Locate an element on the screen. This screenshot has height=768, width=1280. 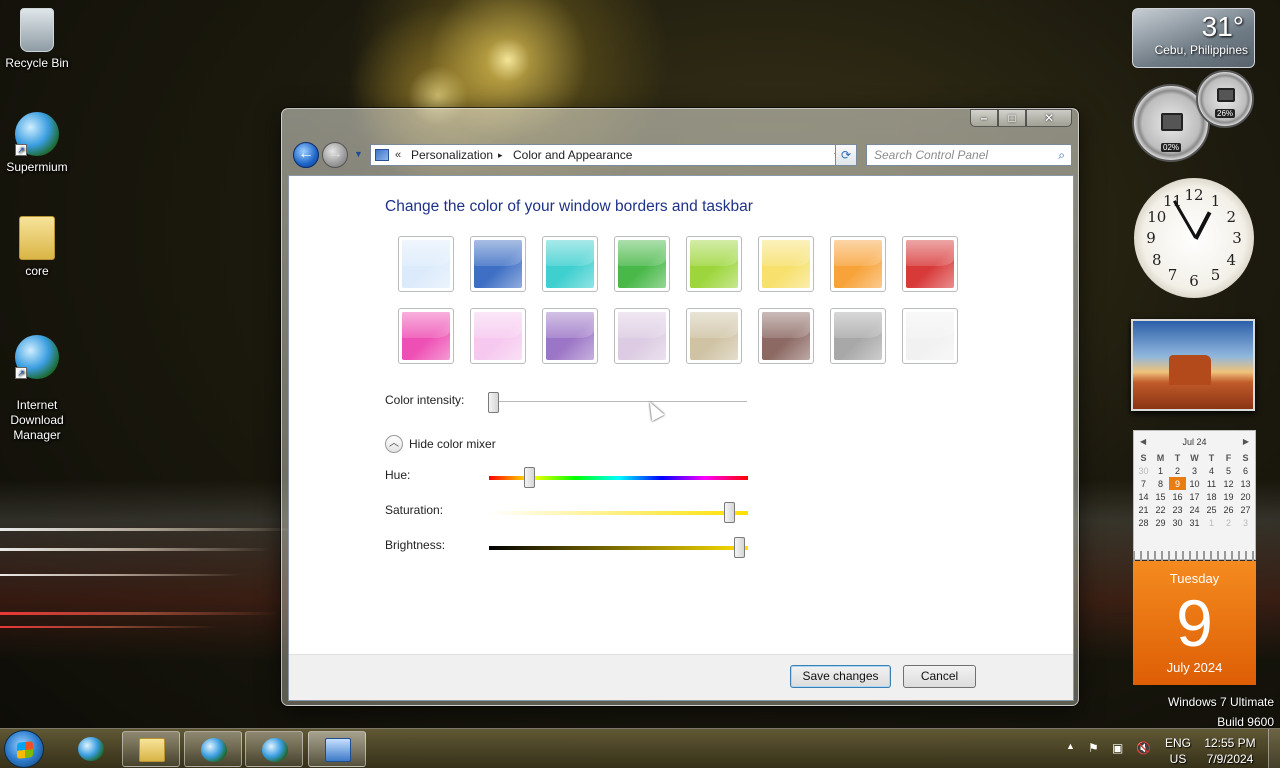
desktop-icon-core-folder: core is located at coordinates (37, 247).